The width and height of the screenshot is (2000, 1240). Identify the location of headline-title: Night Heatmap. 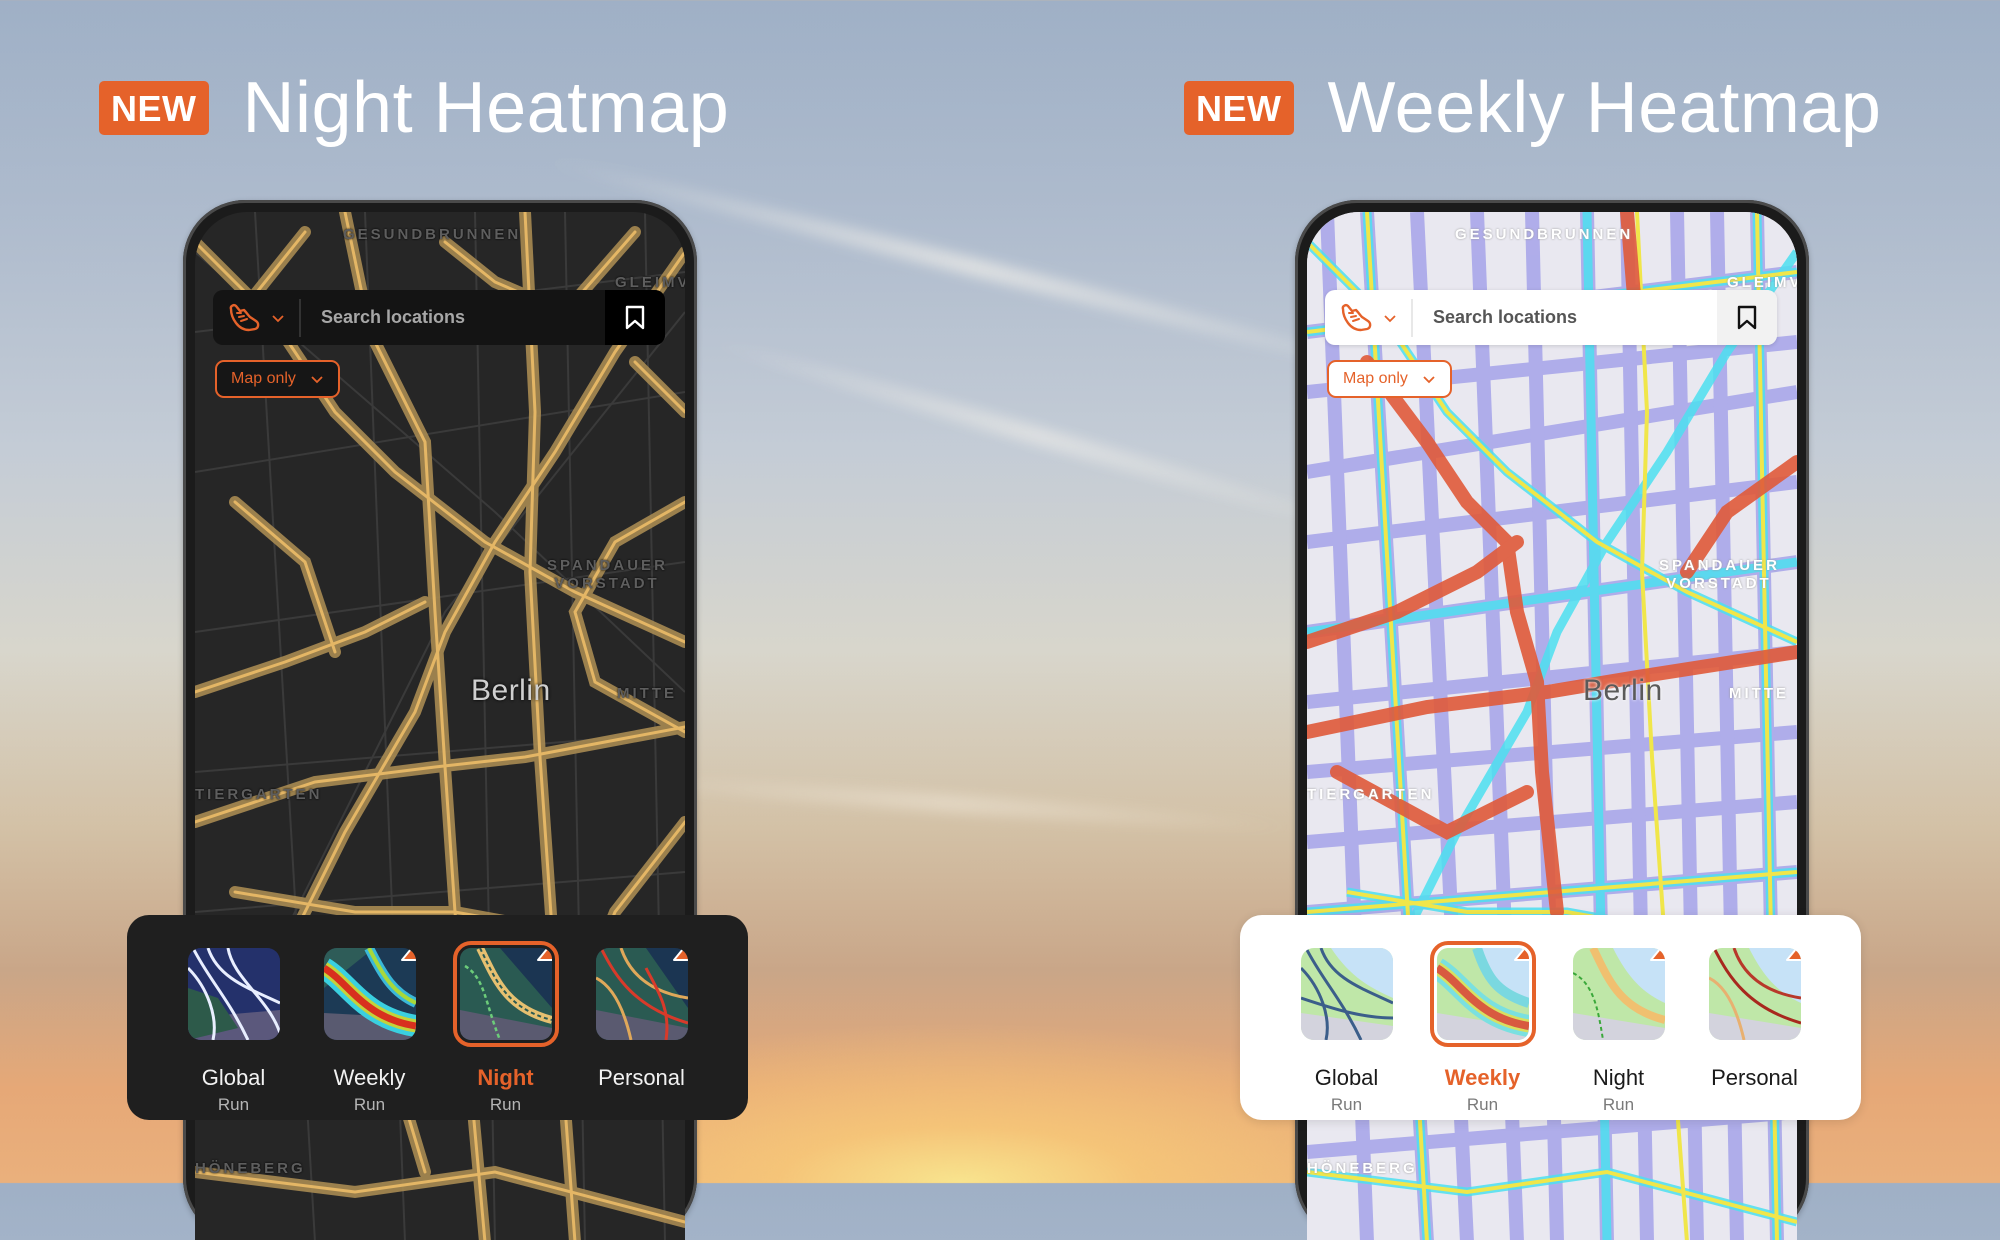
(486, 108).